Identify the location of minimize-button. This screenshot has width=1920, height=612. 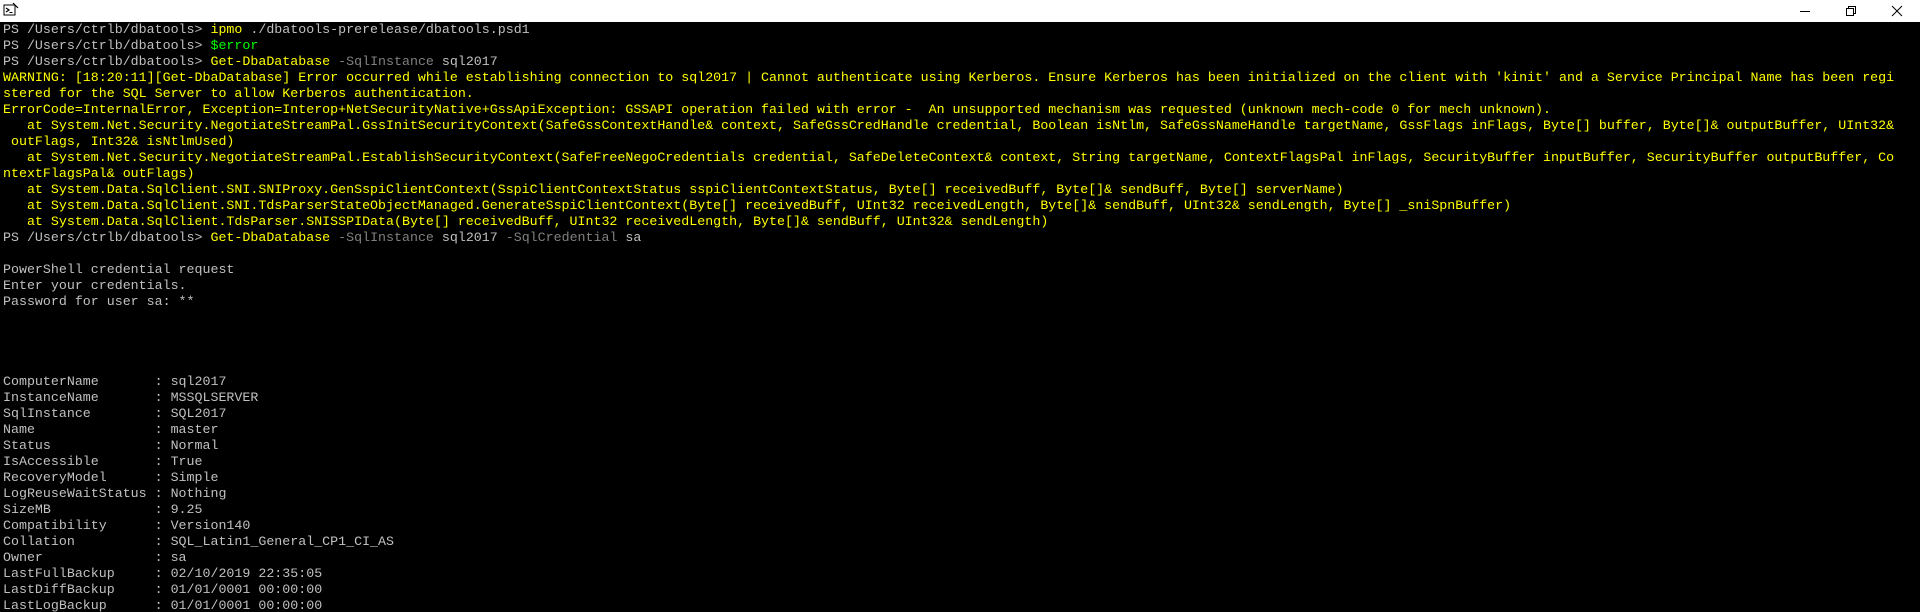
(1805, 11).